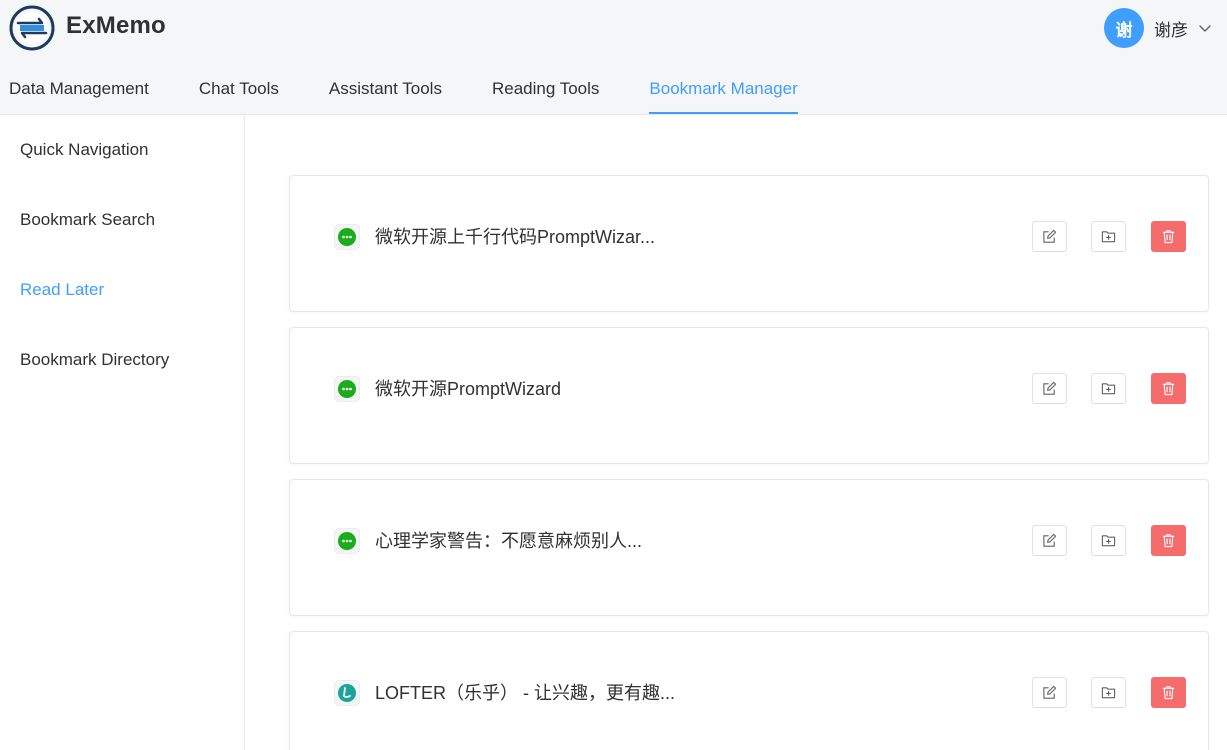 This screenshot has width=1227, height=750. I want to click on sidebar-item-bookmark-search: Bookmark Search, so click(87, 220).